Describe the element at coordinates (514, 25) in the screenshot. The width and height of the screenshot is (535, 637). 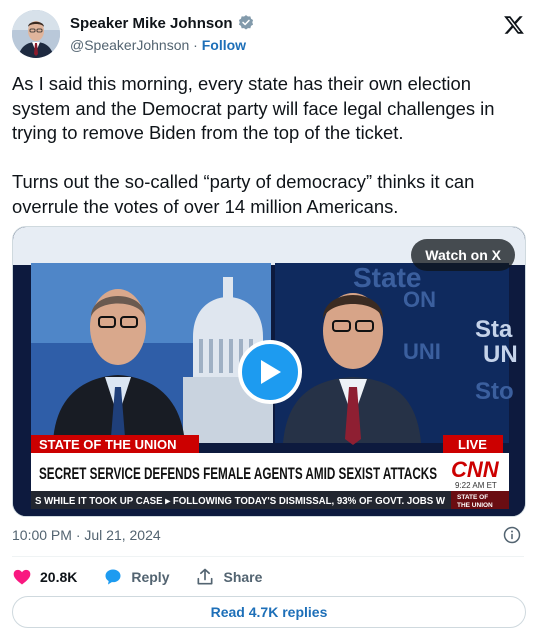
I see `x-logo-icon` at that location.